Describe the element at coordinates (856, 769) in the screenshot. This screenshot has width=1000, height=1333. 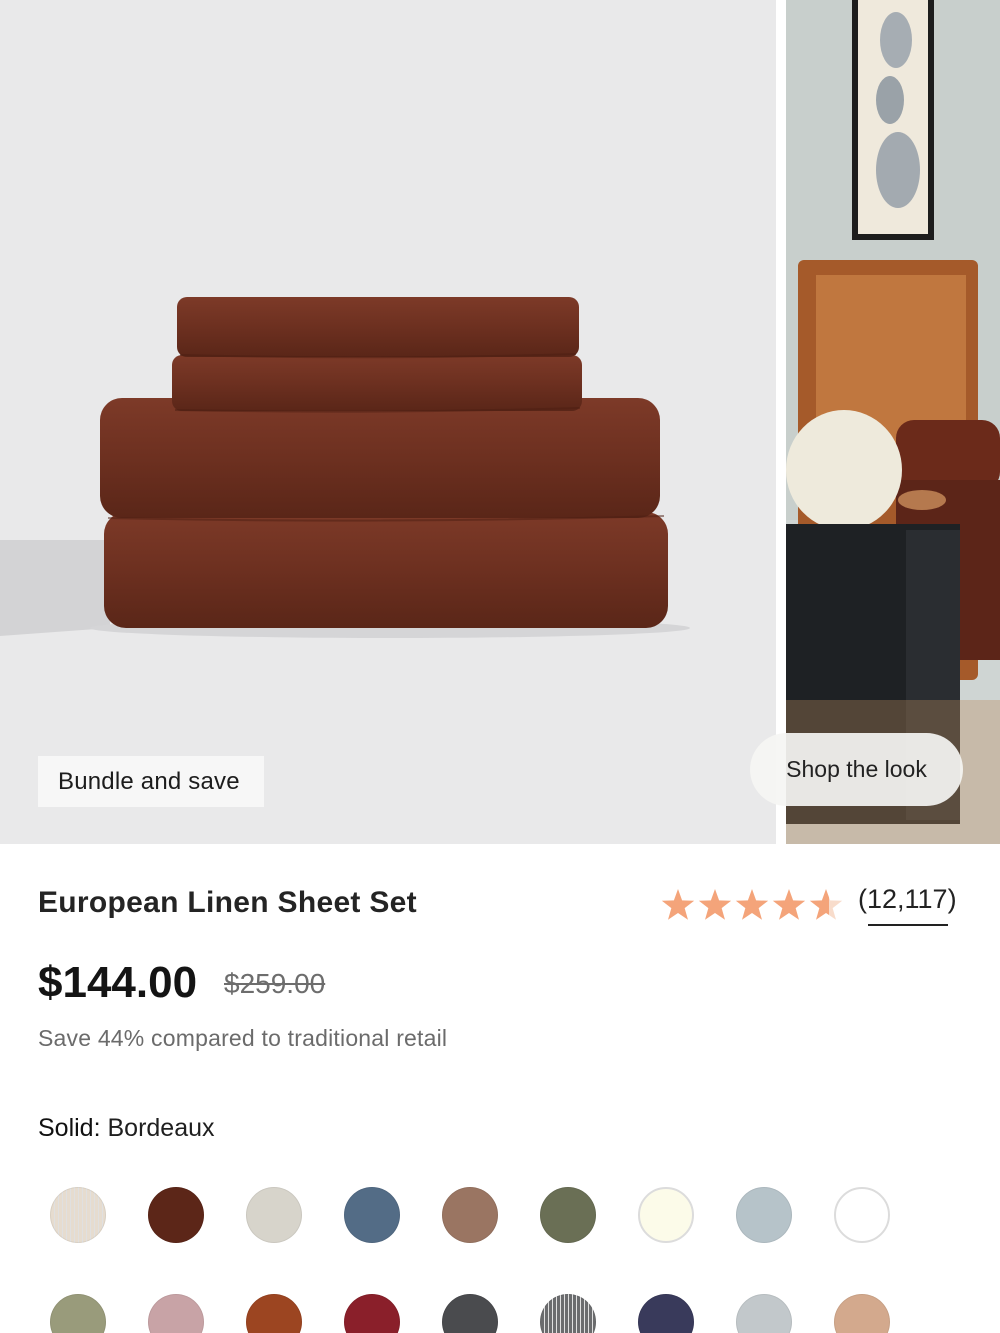
I see `shop-the-look-button: Shop the look` at that location.